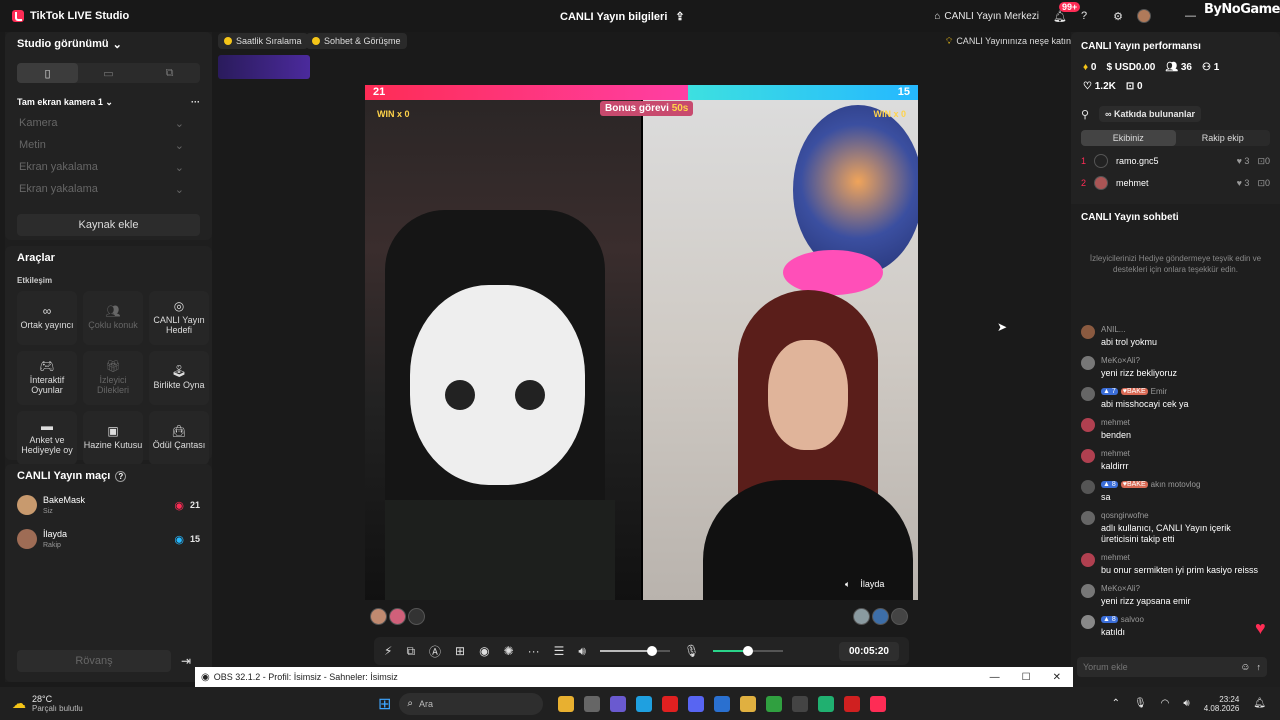 The width and height of the screenshot is (1280, 720). Describe the element at coordinates (622, 17) in the screenshot. I see `live-info-title: CANLI Yayın bilgileri ⇪` at that location.